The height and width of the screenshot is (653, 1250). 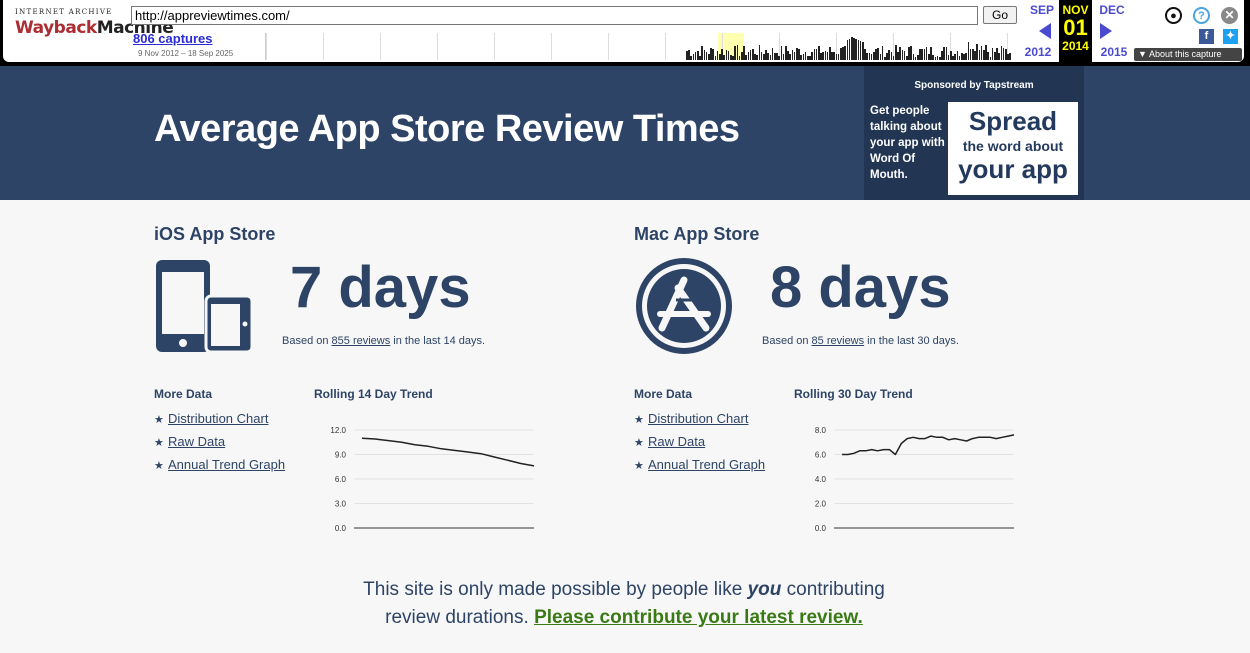 I want to click on mac-trend-y-tick-label: 4.0, so click(x=821, y=479).